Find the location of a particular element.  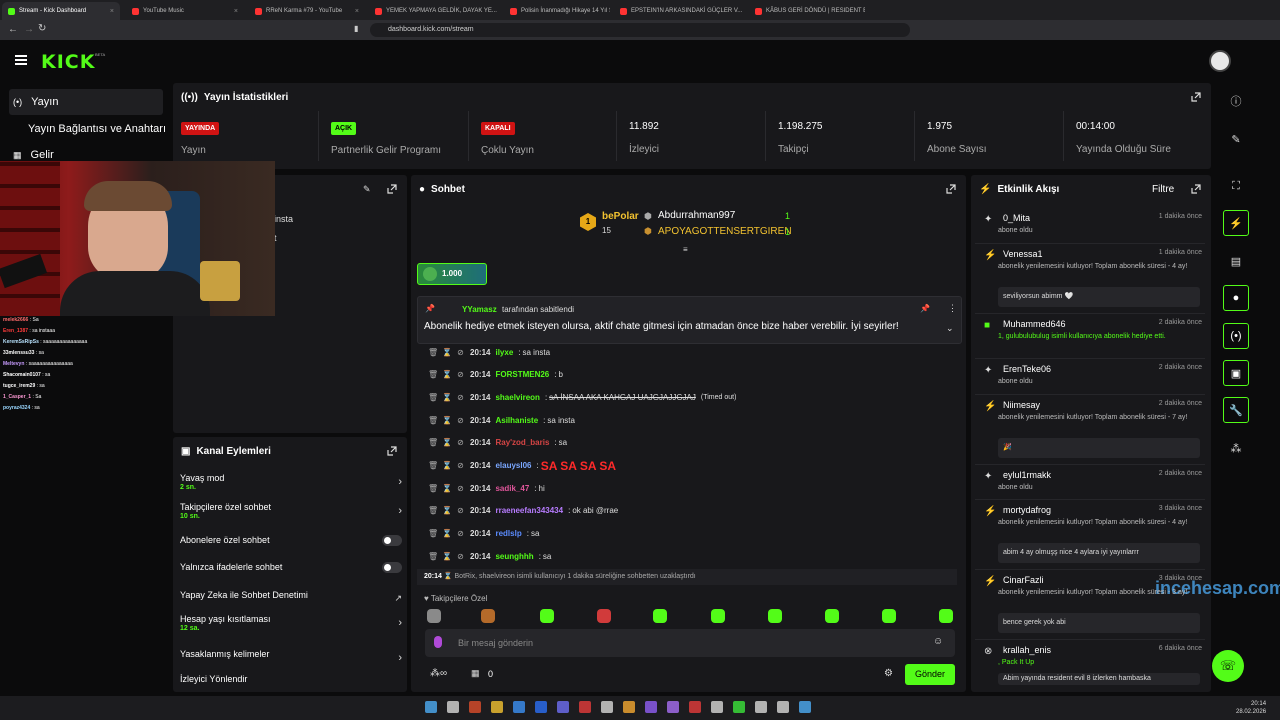

followers-only-row: Takipçilere özel sohbet 10 sn. › is located at coordinates (291, 511).